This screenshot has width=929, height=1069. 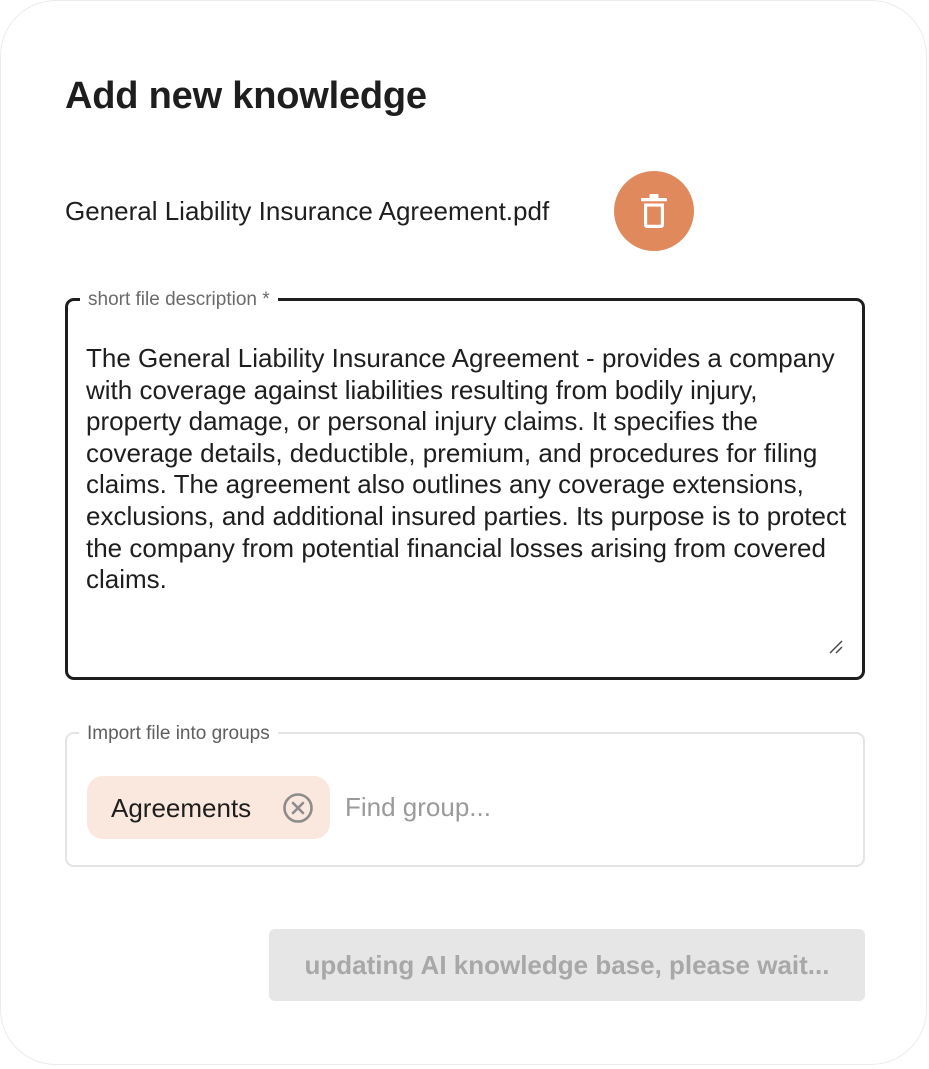 I want to click on delete-file-button, so click(x=654, y=211).